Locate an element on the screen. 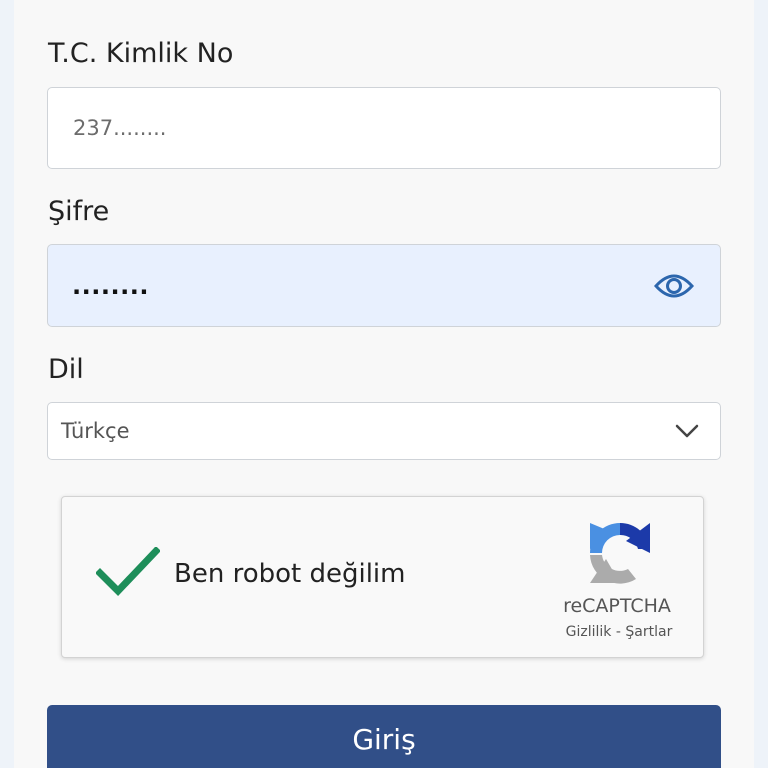  tc-input is located at coordinates (384, 128).